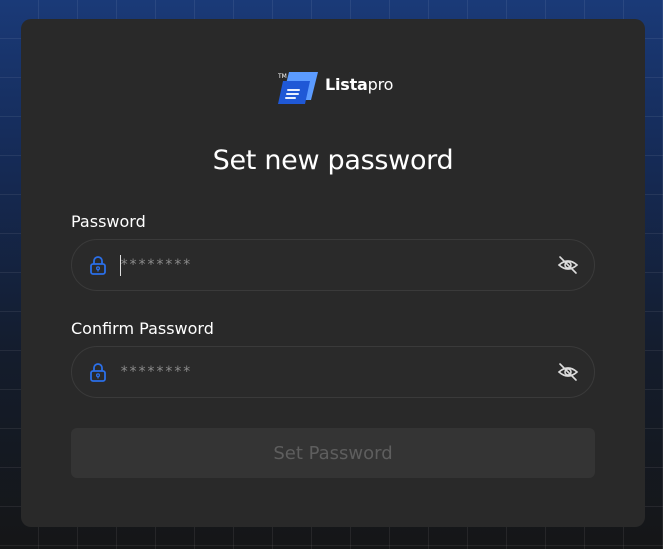 The width and height of the screenshot is (663, 549). Describe the element at coordinates (380, 84) in the screenshot. I see `brand-name-light: pro` at that location.